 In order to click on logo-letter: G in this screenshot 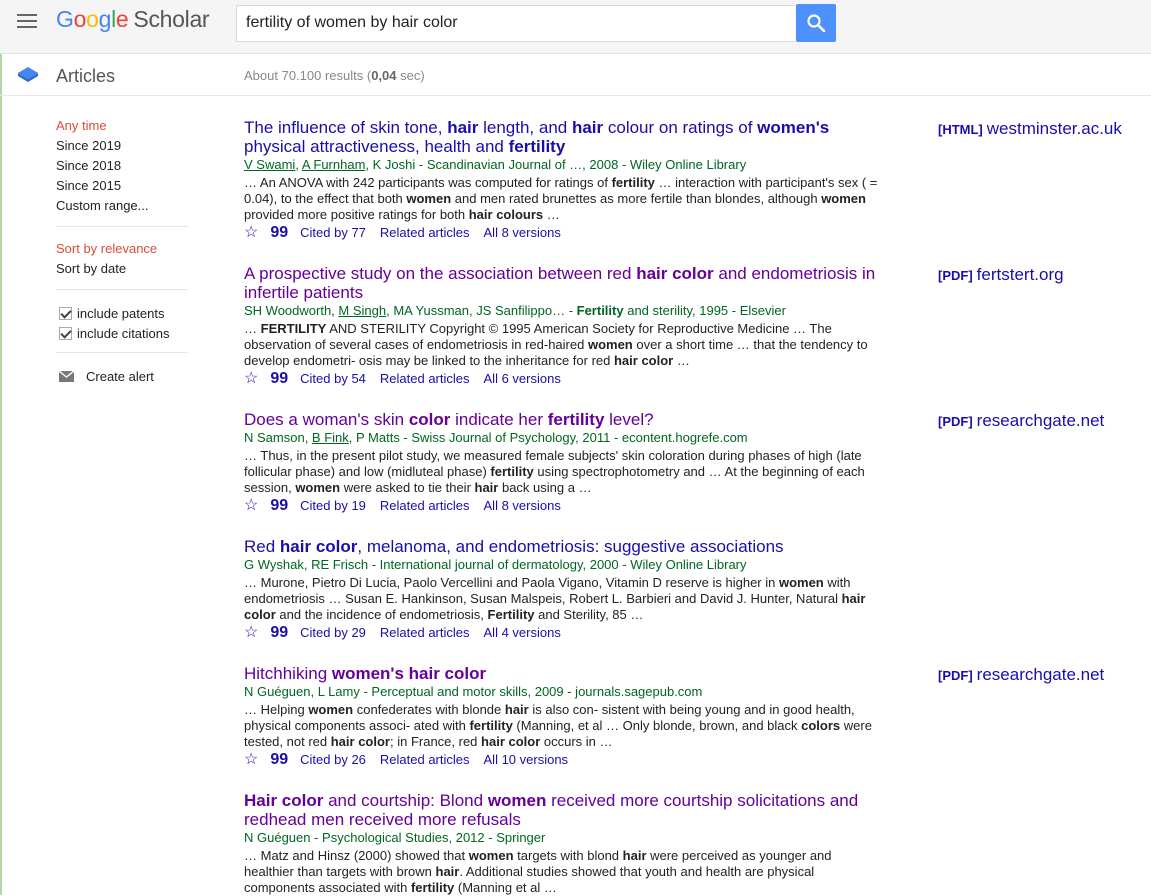, I will do `click(65, 19)`.